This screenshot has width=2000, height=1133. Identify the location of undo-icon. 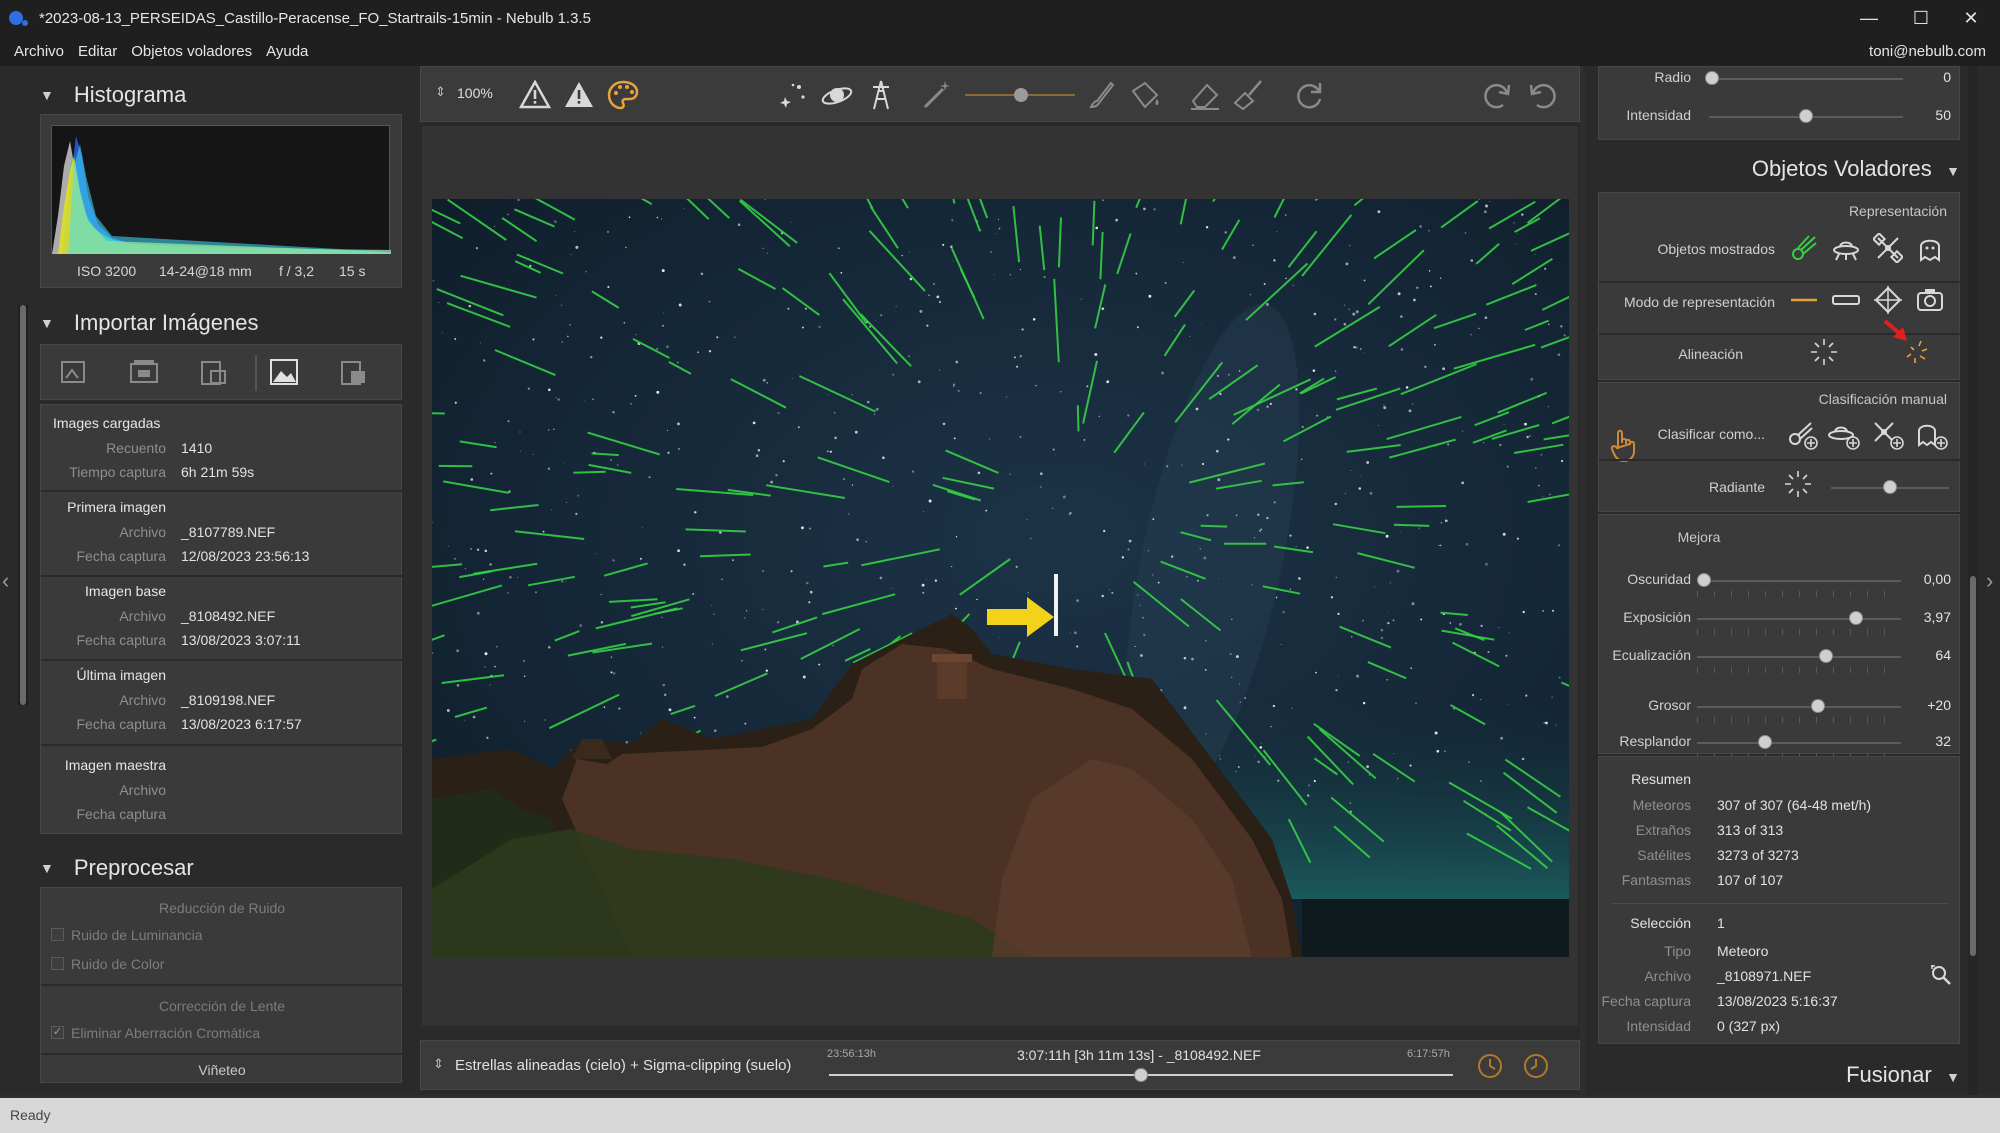
(1543, 95).